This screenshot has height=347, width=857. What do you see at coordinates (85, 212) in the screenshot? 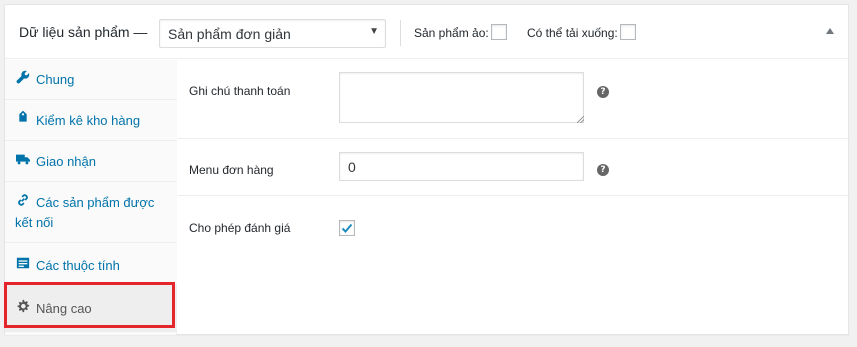
I see `tab-label: Các sản phẩm được kết nối` at bounding box center [85, 212].